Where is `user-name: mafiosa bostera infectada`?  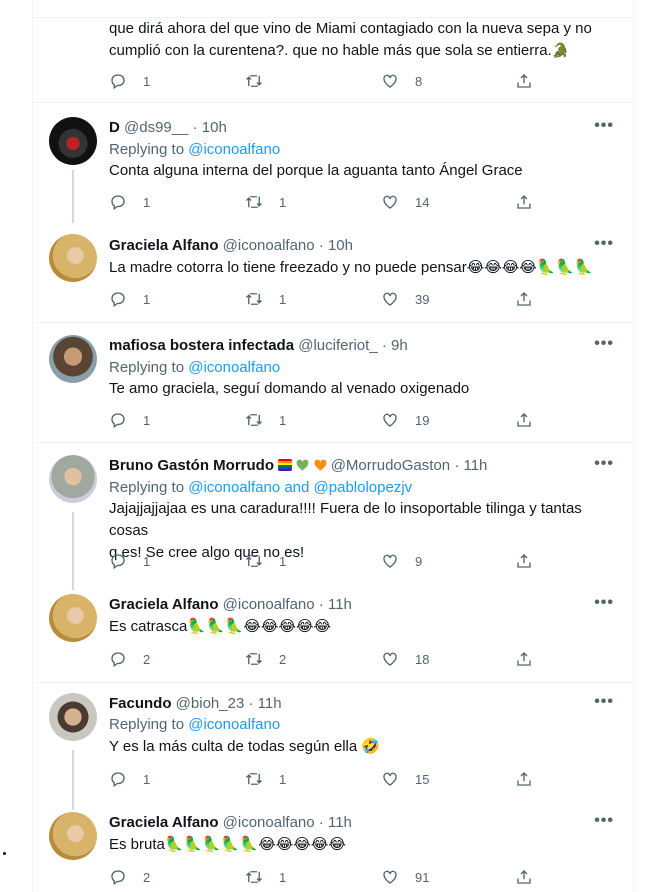
user-name: mafiosa bostera infectada is located at coordinates (201, 345).